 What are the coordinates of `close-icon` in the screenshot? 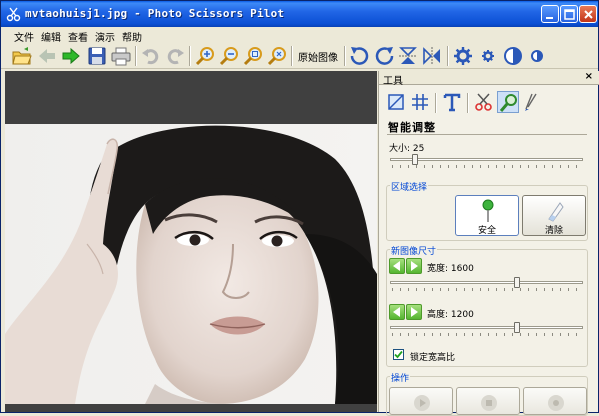 It's located at (588, 14).